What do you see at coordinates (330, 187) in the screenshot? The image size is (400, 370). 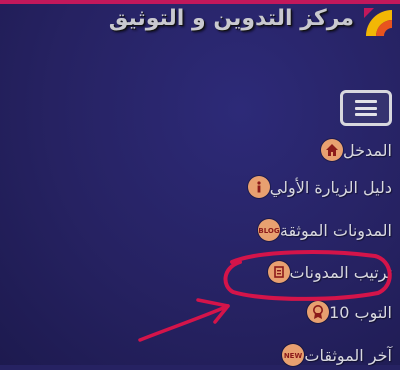 I see `nav-item-label: دليل الزيارة الأولي` at bounding box center [330, 187].